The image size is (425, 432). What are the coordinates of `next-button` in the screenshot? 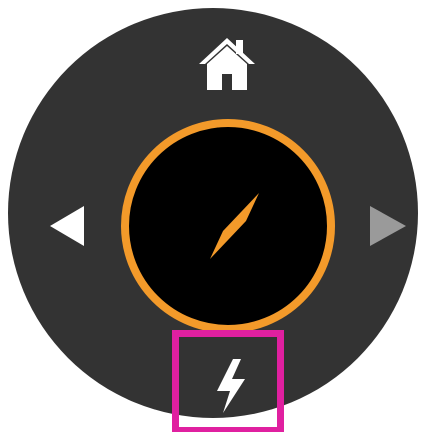 It's located at (388, 226).